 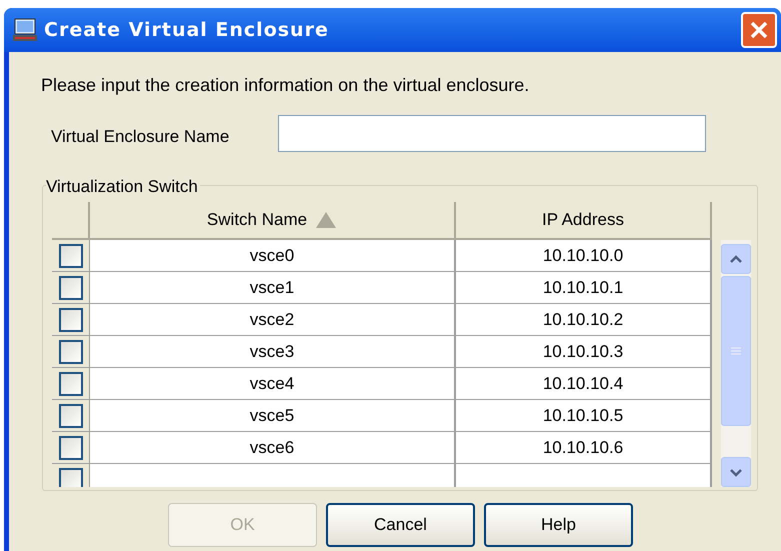 I want to click on computer-icon, so click(x=25, y=30).